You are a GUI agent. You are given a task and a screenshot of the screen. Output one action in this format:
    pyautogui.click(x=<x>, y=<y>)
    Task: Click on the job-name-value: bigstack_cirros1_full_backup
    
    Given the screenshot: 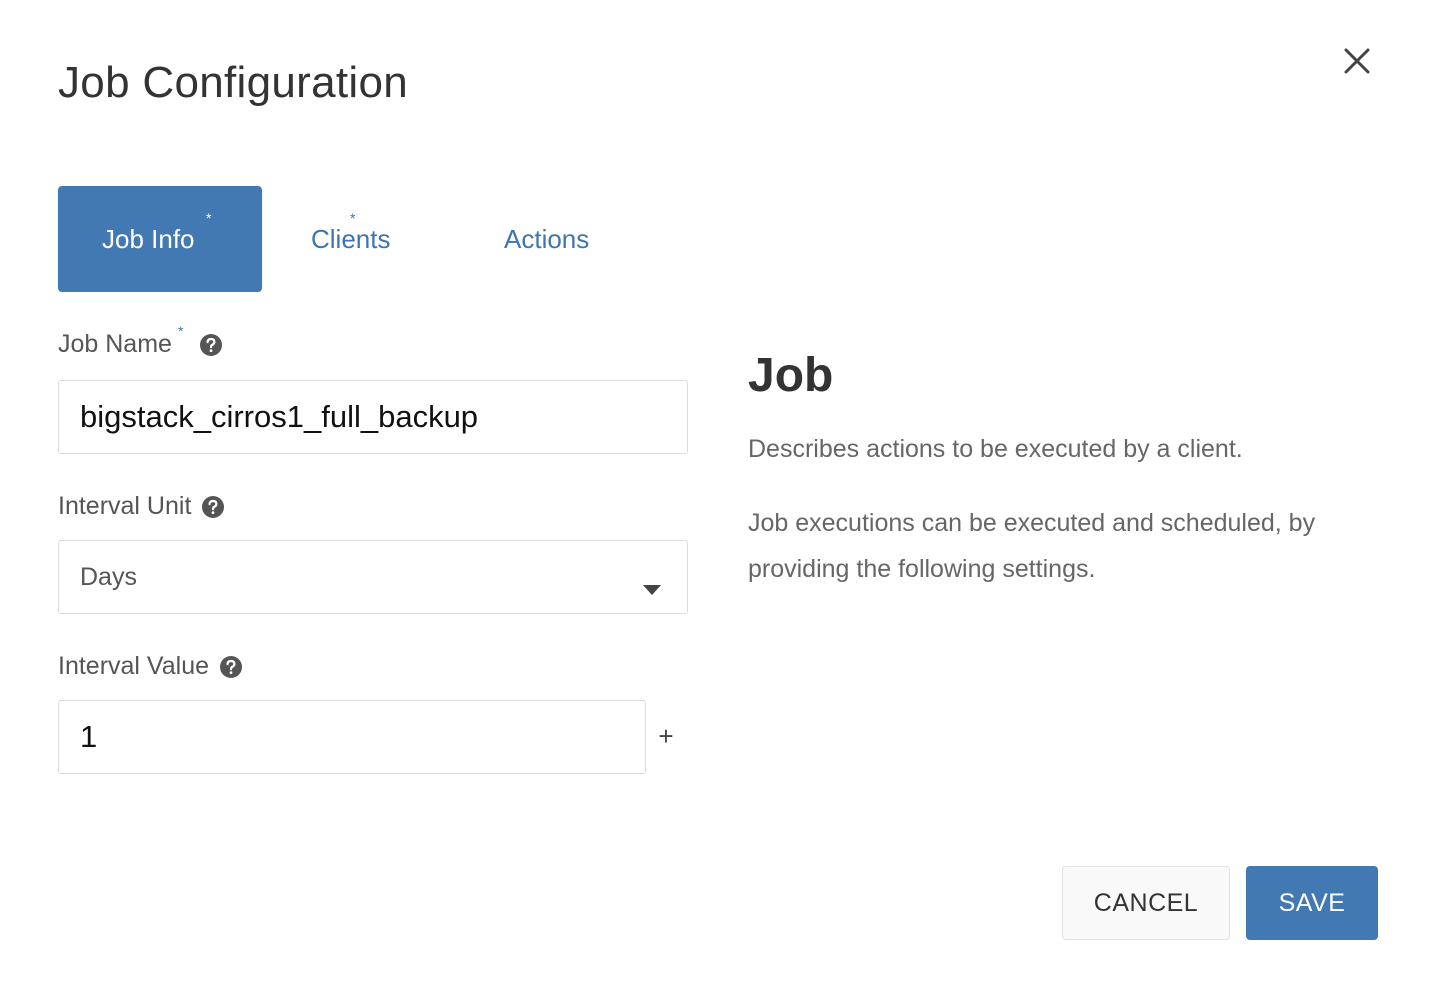 What is the action you would take?
    pyautogui.click(x=279, y=416)
    